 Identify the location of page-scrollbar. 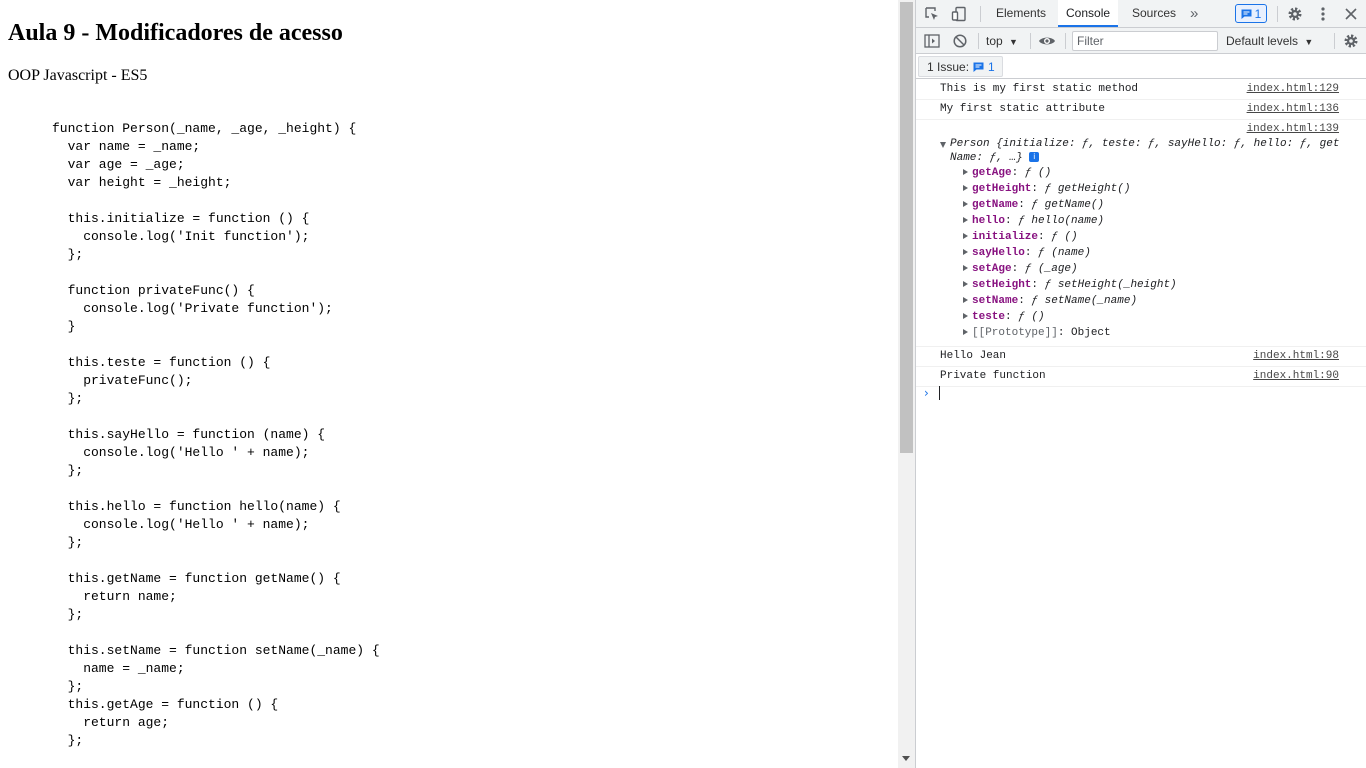
(906, 384).